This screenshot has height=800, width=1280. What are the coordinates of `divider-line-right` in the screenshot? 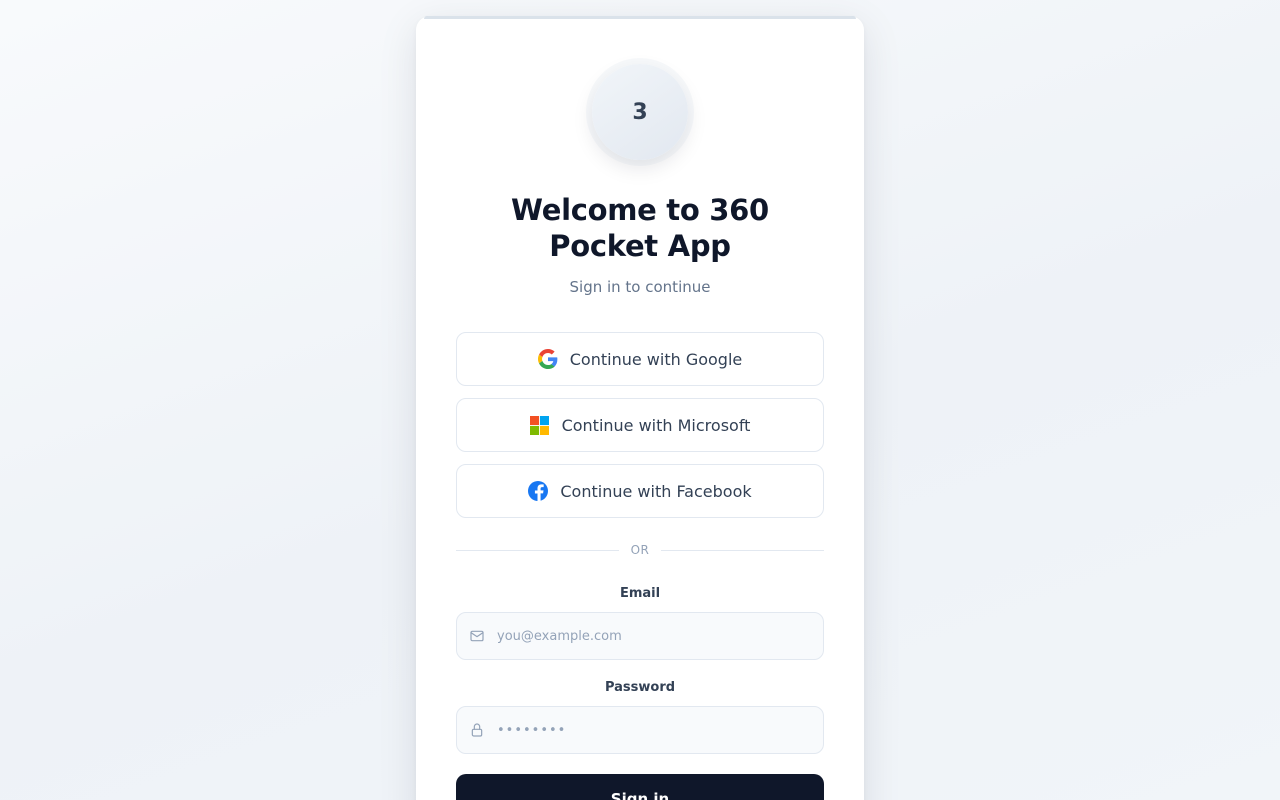 It's located at (743, 550).